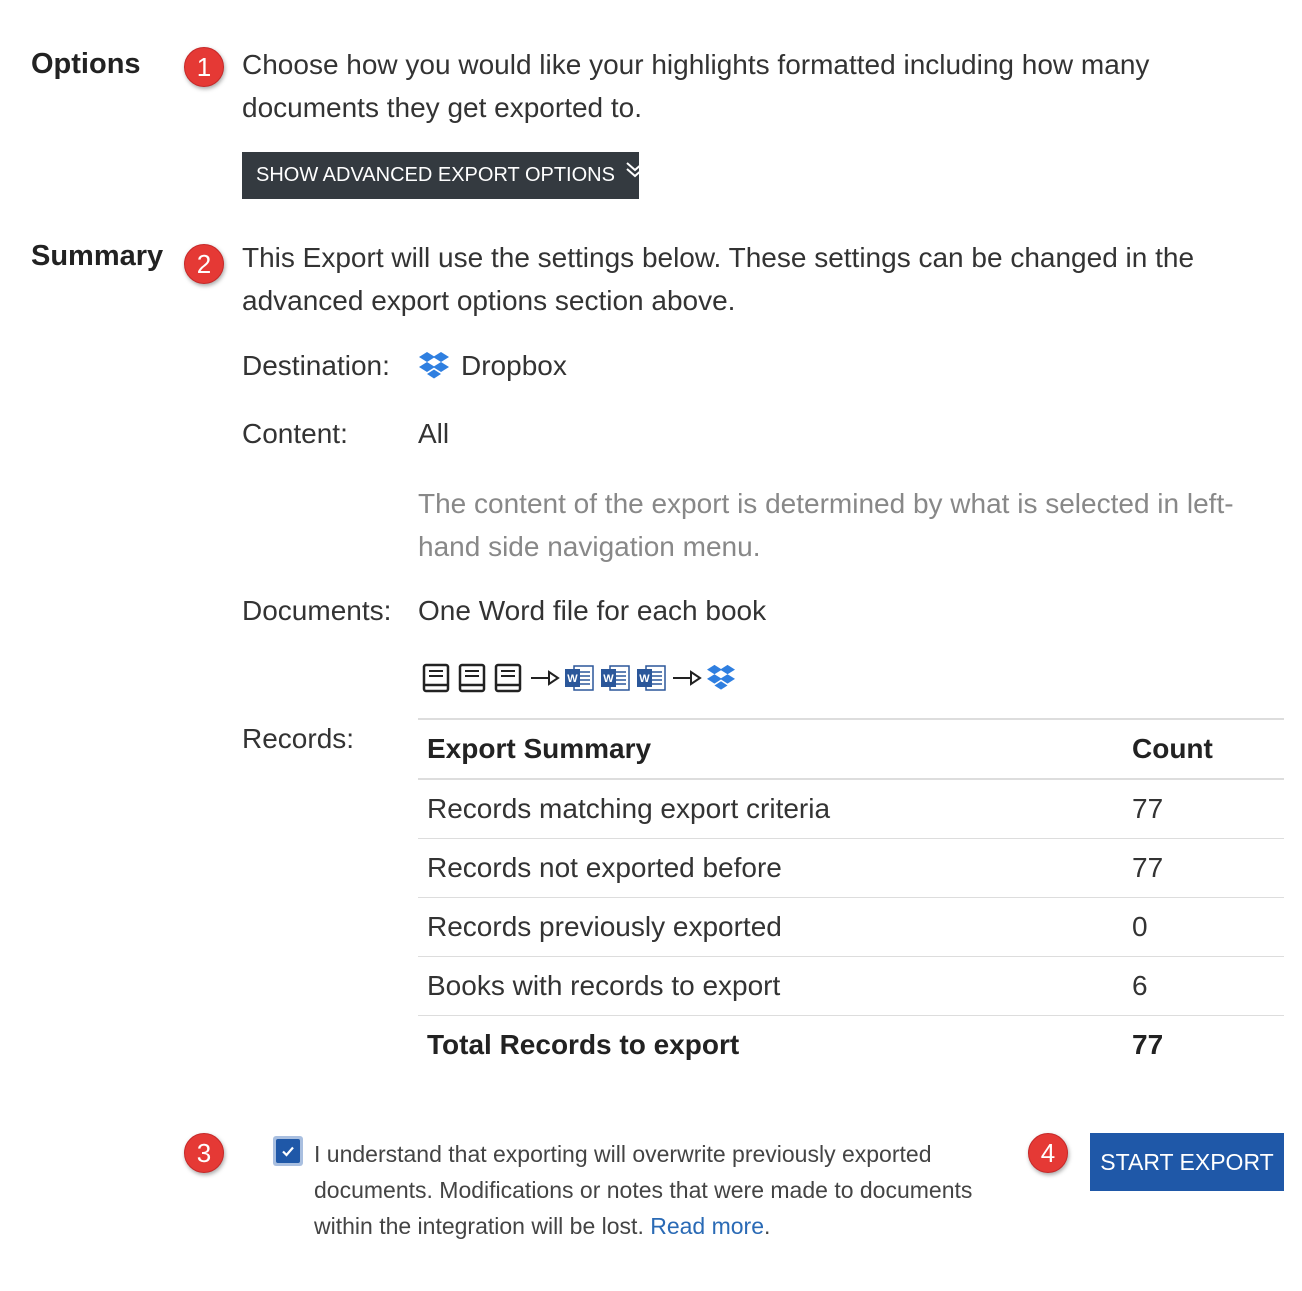 This screenshot has height=1291, width=1302. I want to click on records-label: Records:, so click(298, 738).